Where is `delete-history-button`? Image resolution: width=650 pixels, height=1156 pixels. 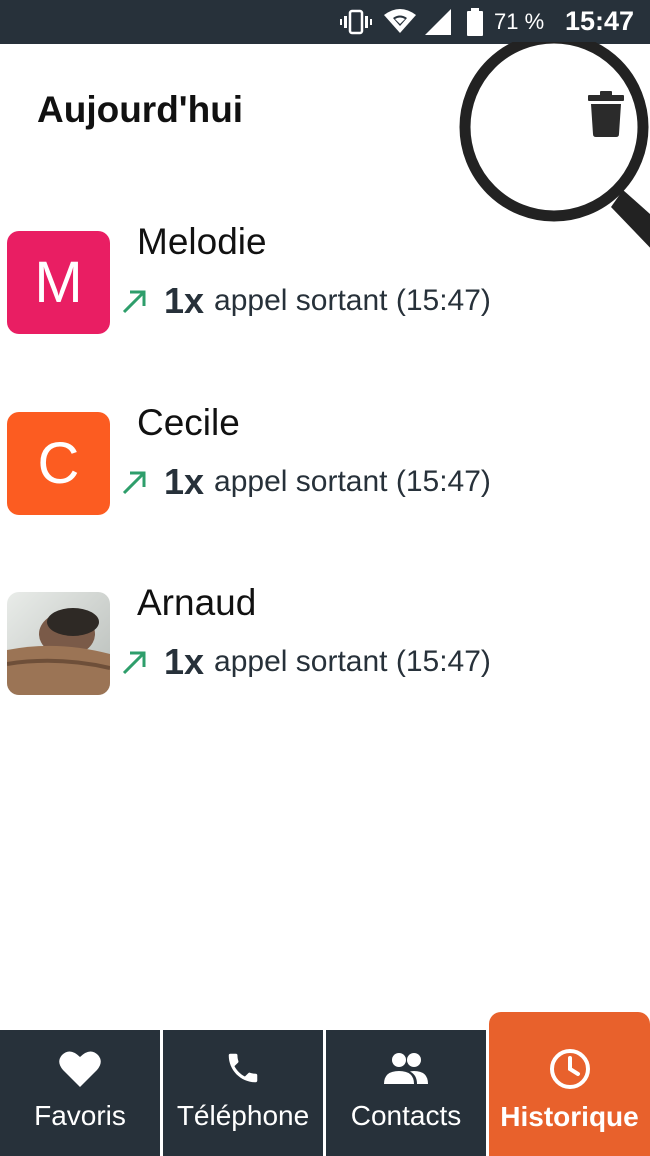
delete-history-button is located at coordinates (606, 116).